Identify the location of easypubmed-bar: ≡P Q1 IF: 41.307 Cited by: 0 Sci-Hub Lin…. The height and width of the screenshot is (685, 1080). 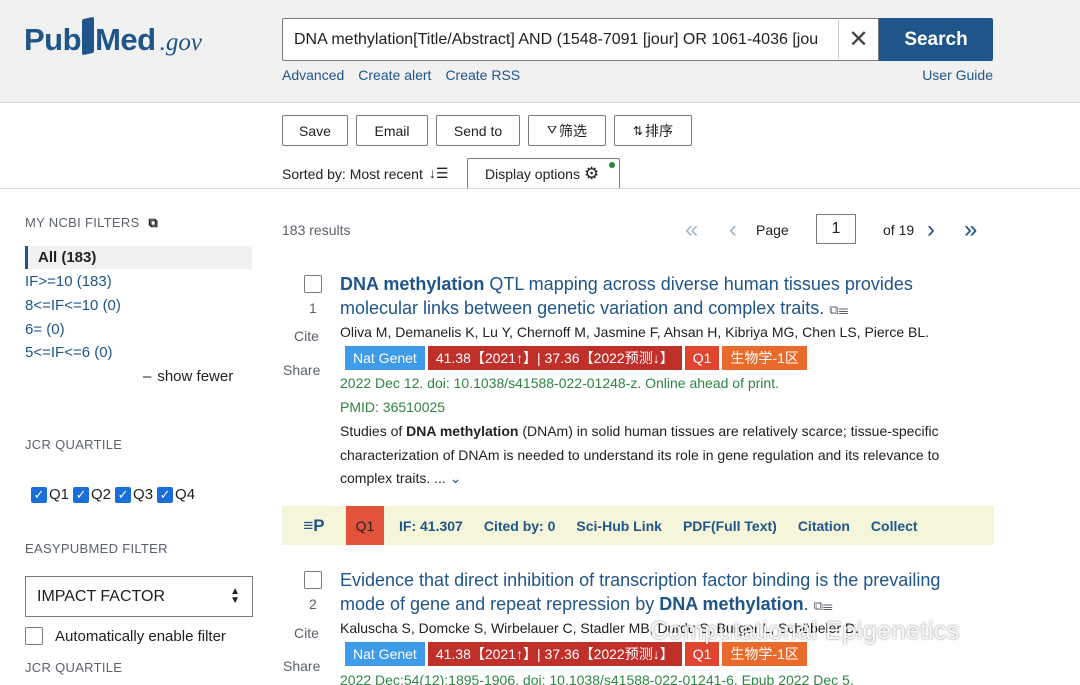
(638, 525).